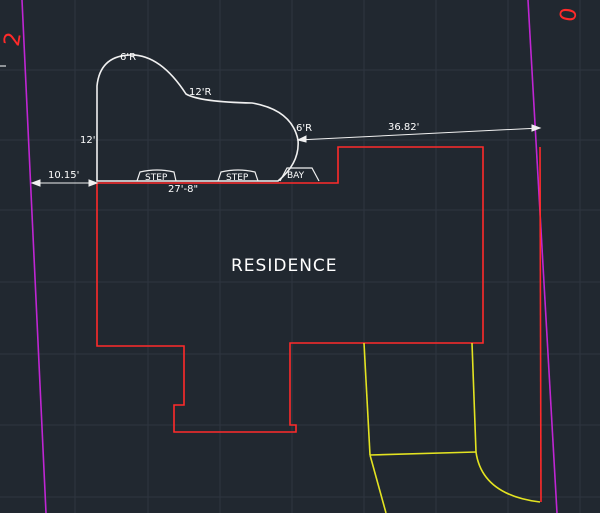  I want to click on property-line-right, so click(542, 256).